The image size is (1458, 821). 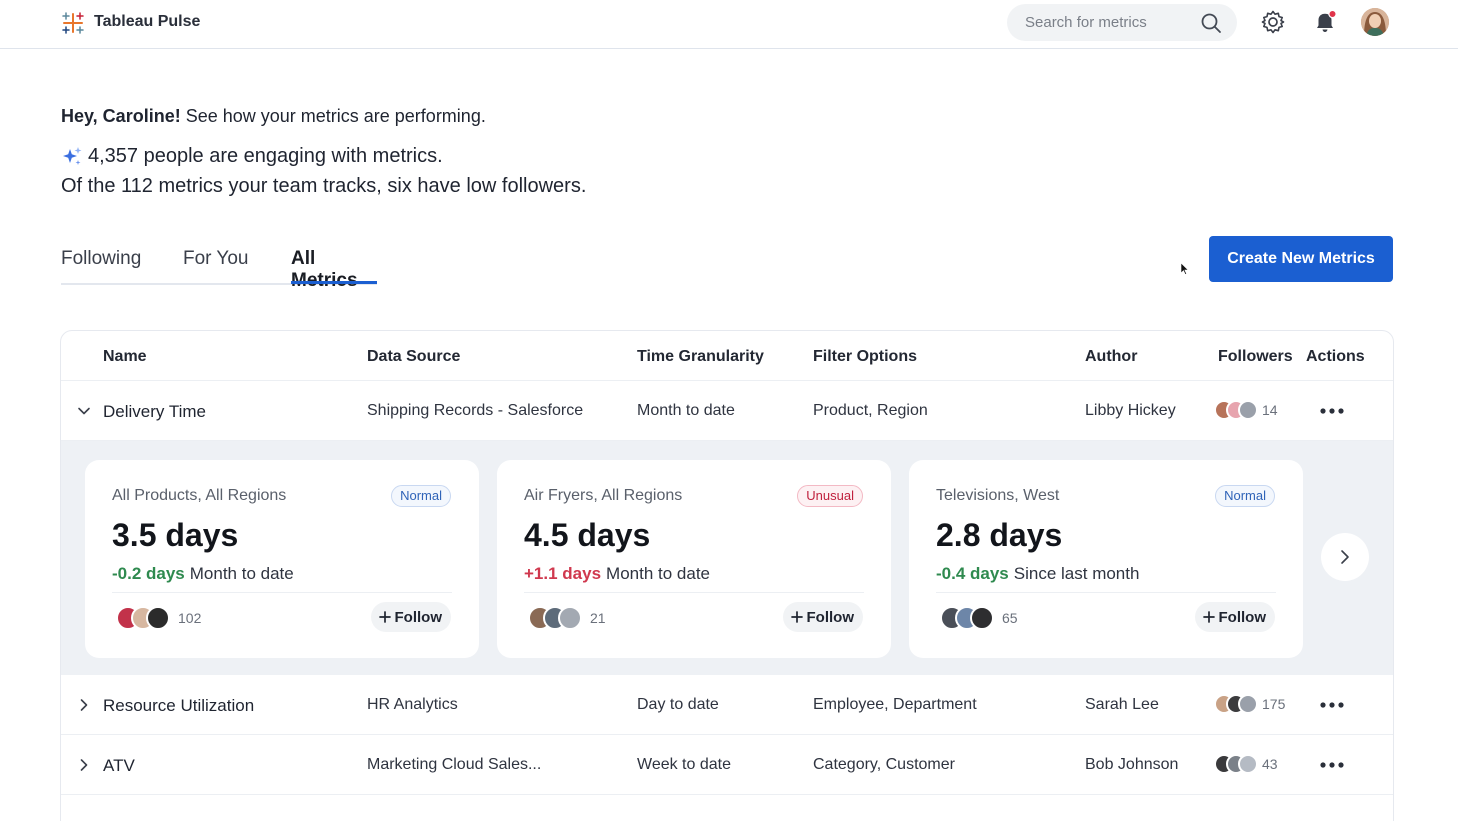 What do you see at coordinates (598, 618) in the screenshot?
I see `follower-count: 21` at bounding box center [598, 618].